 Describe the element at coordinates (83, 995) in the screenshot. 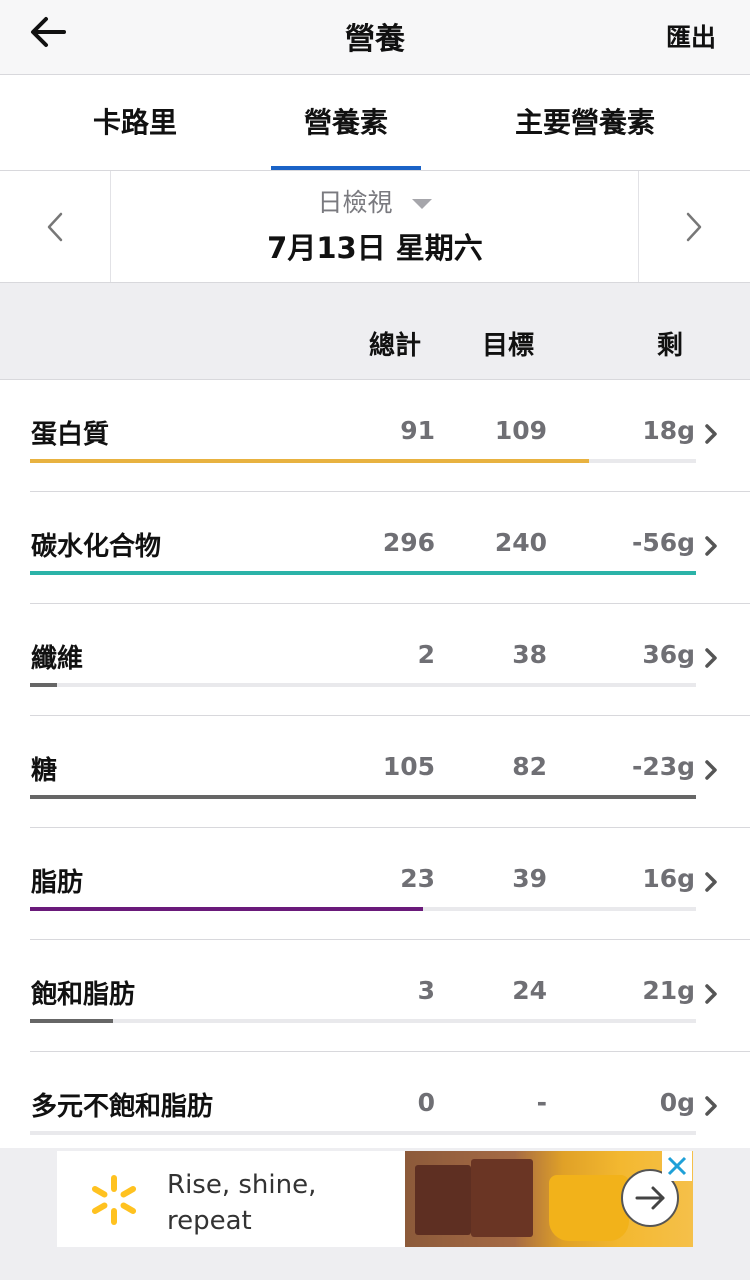

I see `nutrient-name: 飽和脂肪` at that location.